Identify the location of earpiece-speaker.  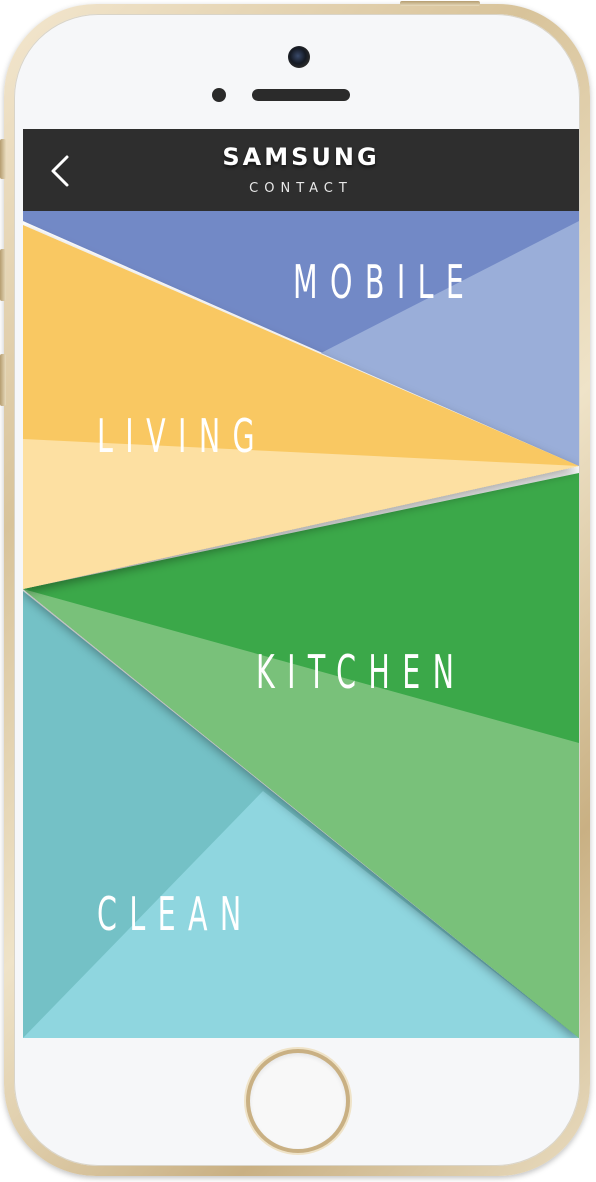
(301, 95).